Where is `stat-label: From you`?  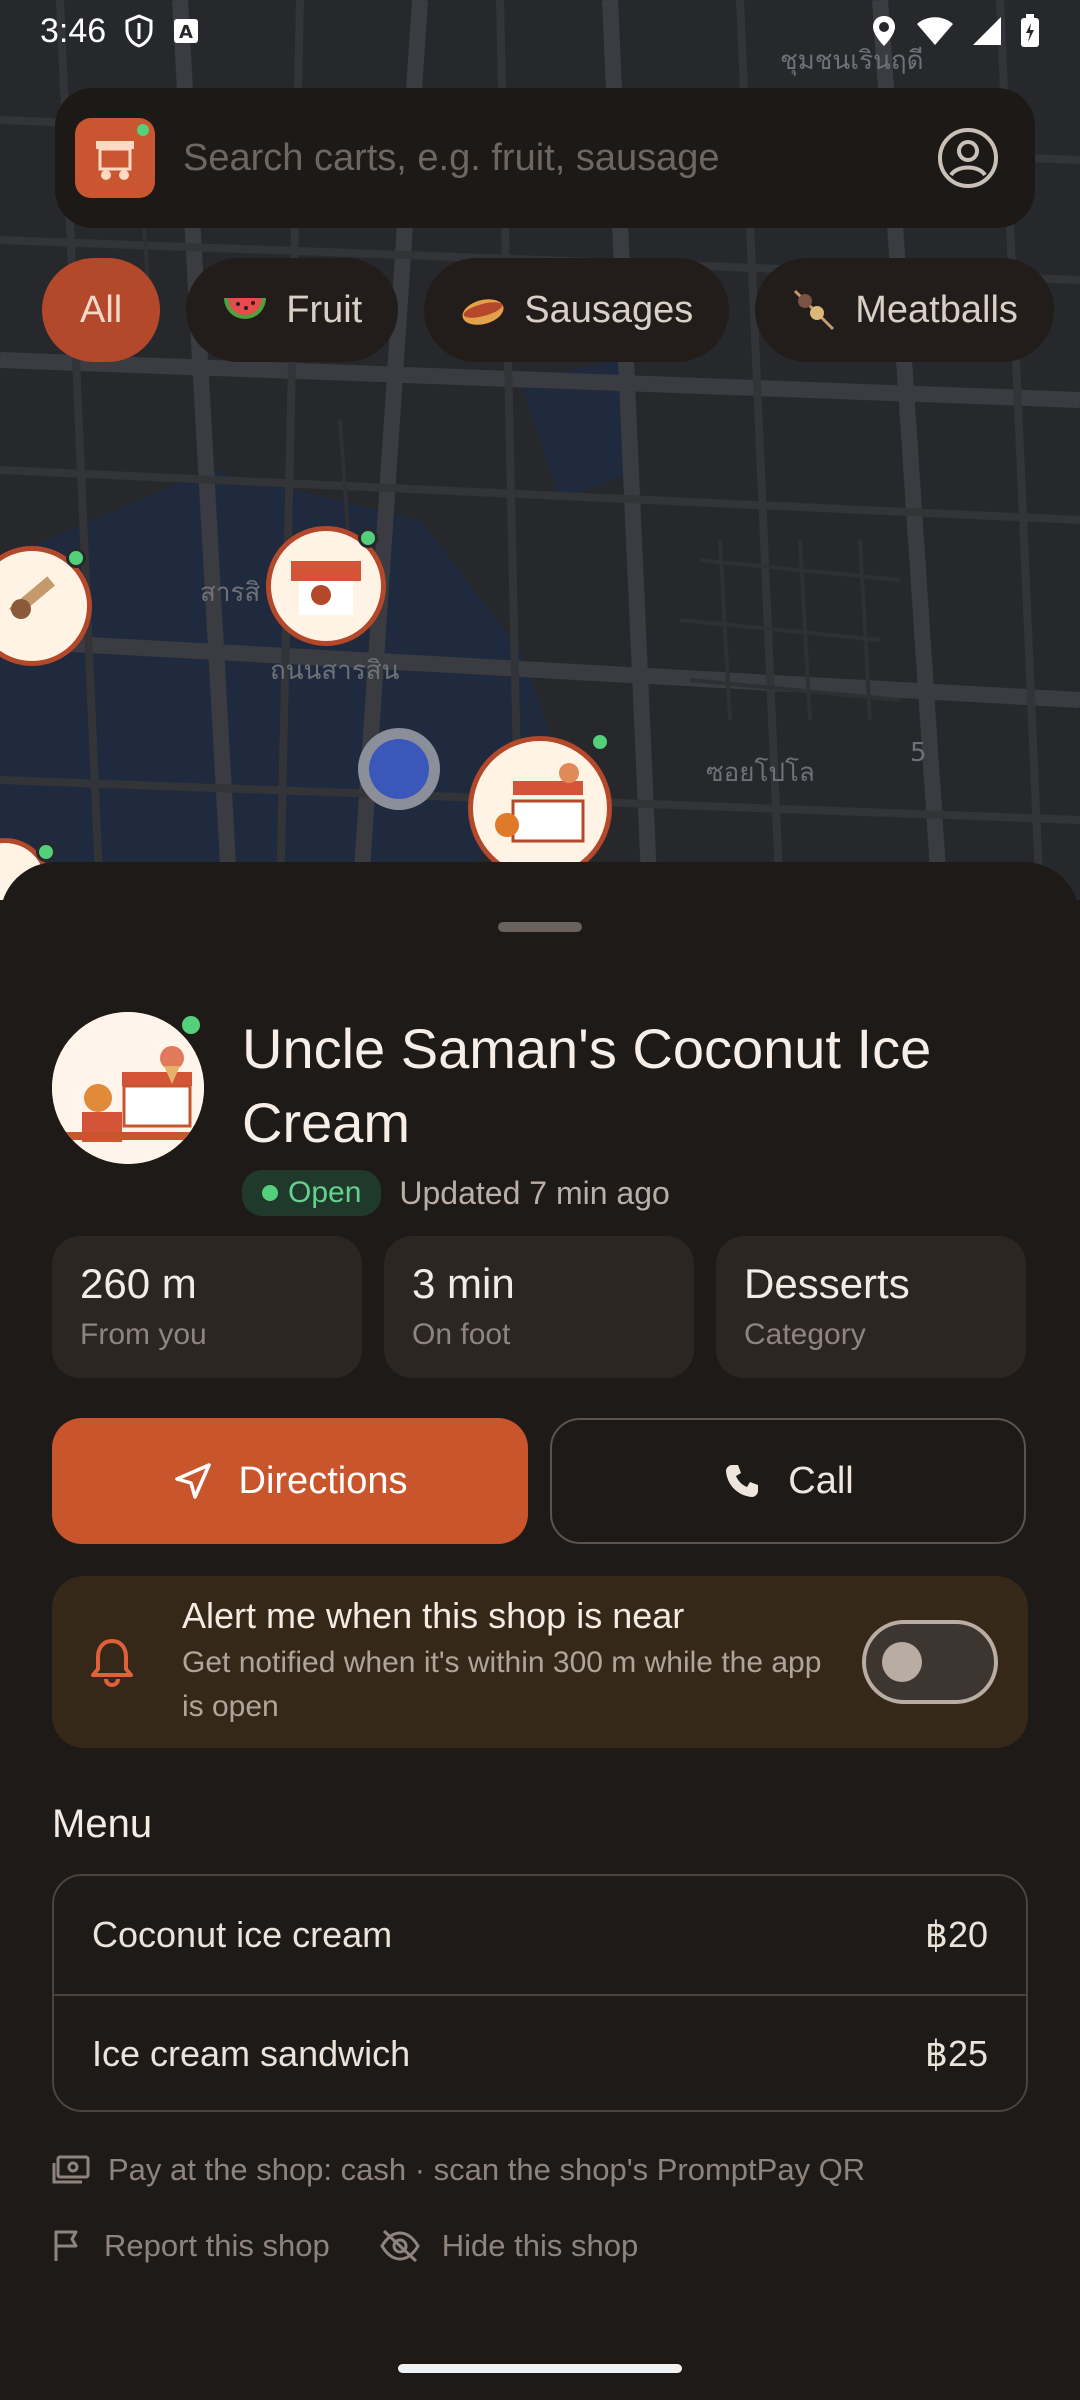 stat-label: From you is located at coordinates (143, 1334).